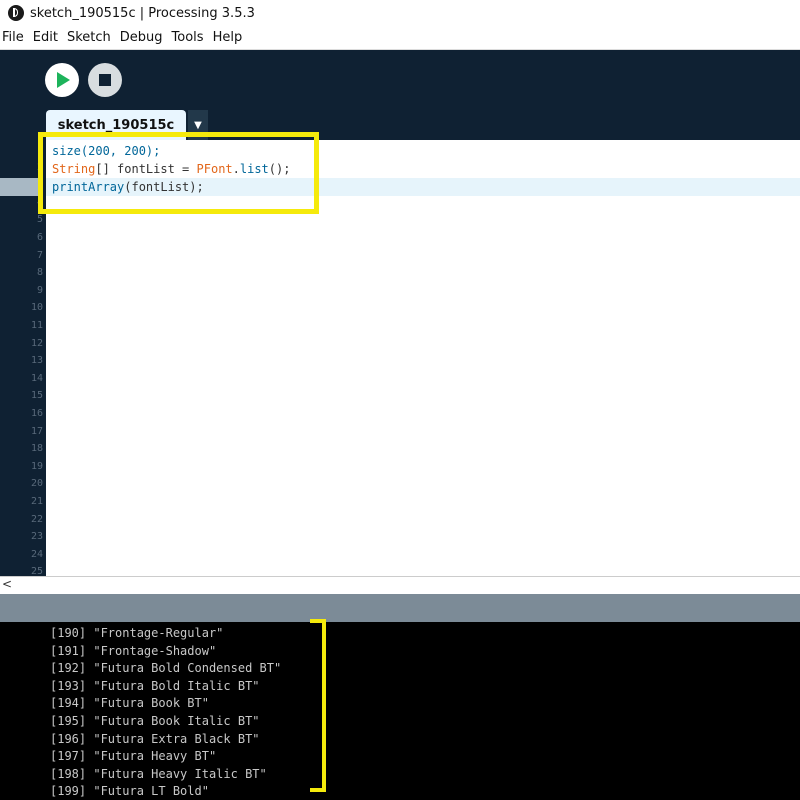 The width and height of the screenshot is (800, 800). I want to click on line-number: 16, so click(36, 413).